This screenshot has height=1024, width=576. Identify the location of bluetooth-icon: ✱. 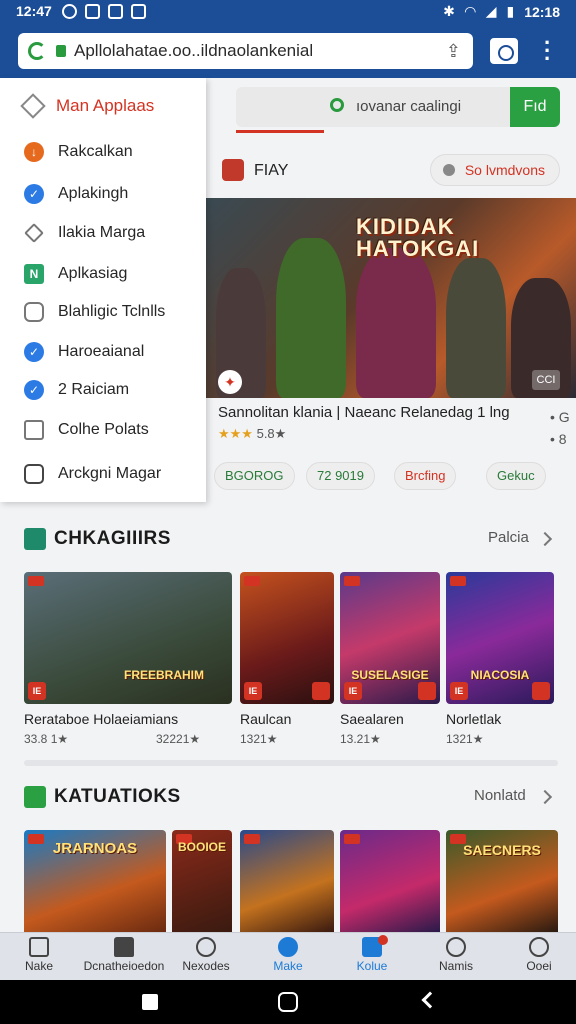
(449, 11).